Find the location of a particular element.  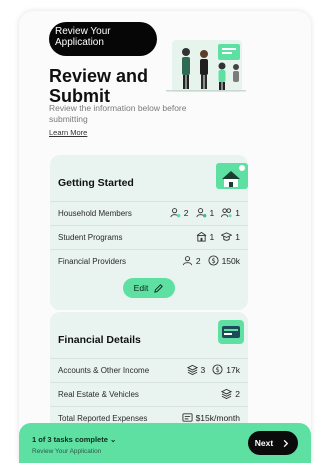

chevron-down-icon: ⌄ is located at coordinates (113, 439).